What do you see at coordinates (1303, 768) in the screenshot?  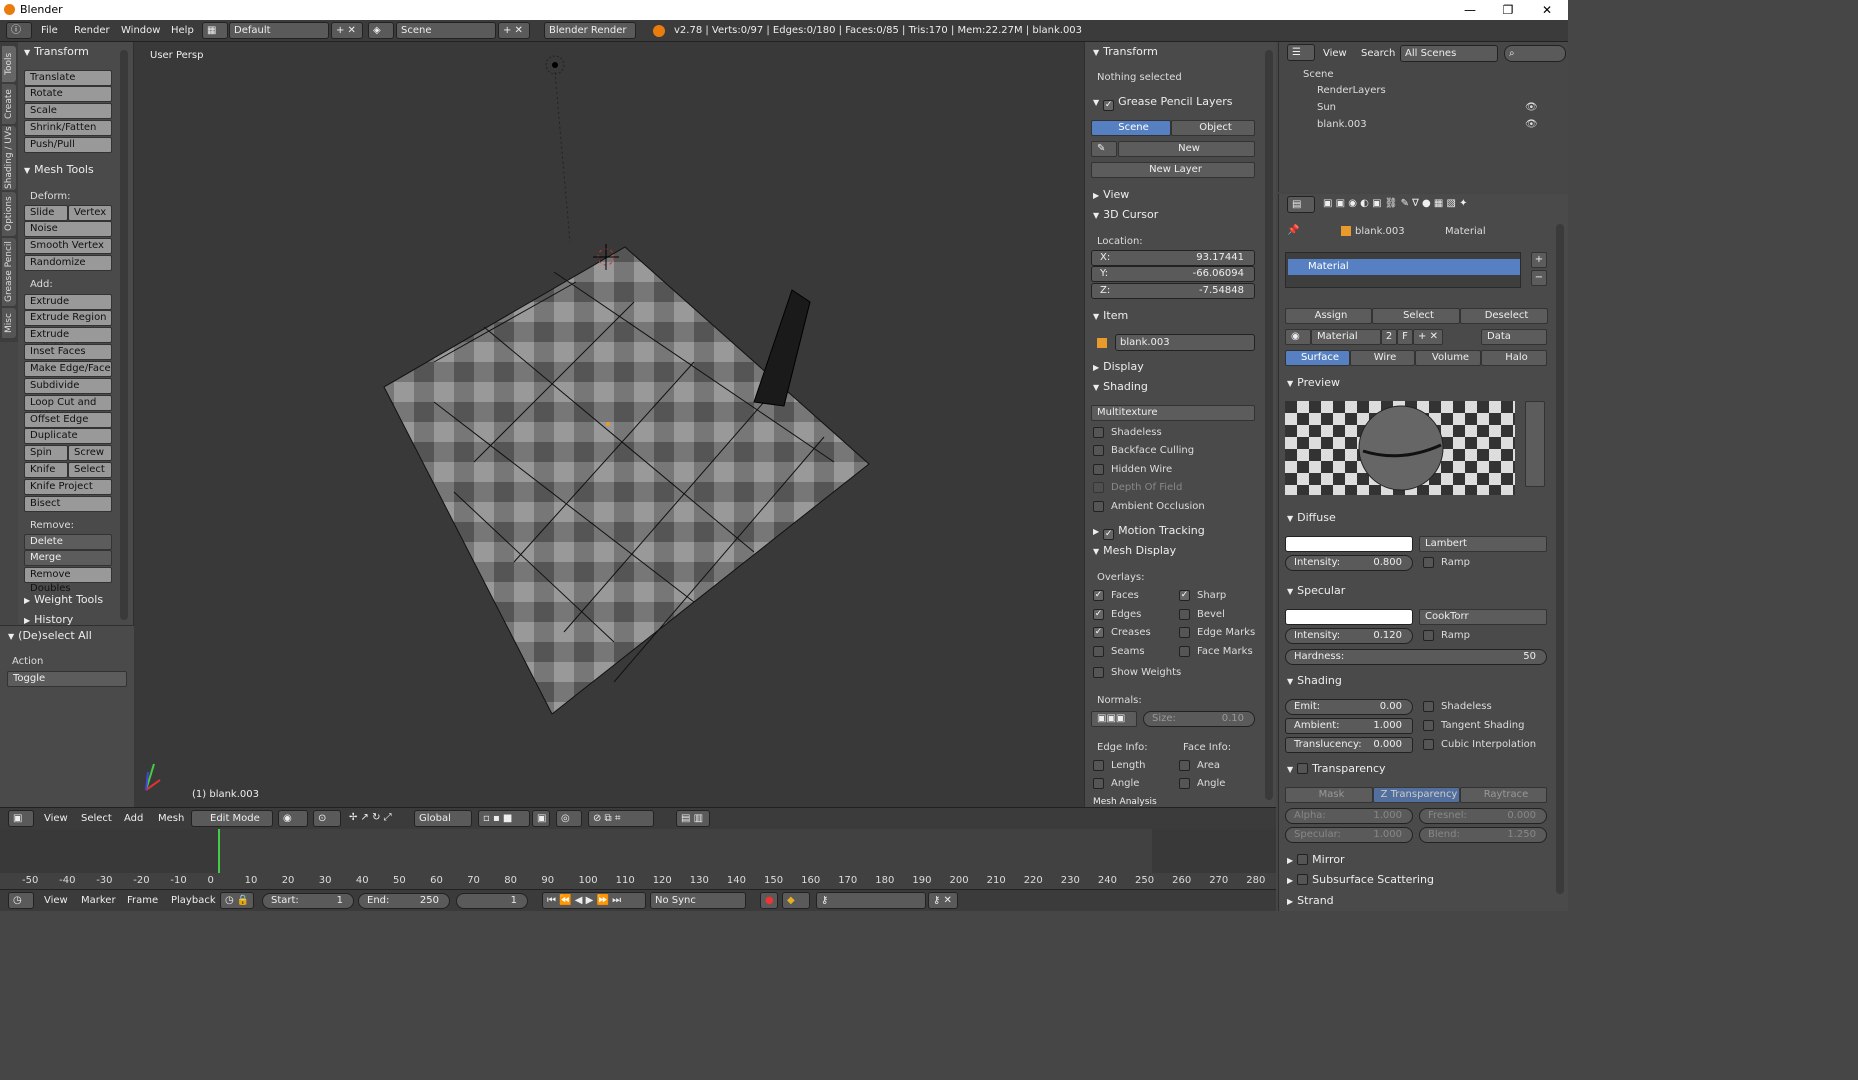 I see `transparency-checkbox` at bounding box center [1303, 768].